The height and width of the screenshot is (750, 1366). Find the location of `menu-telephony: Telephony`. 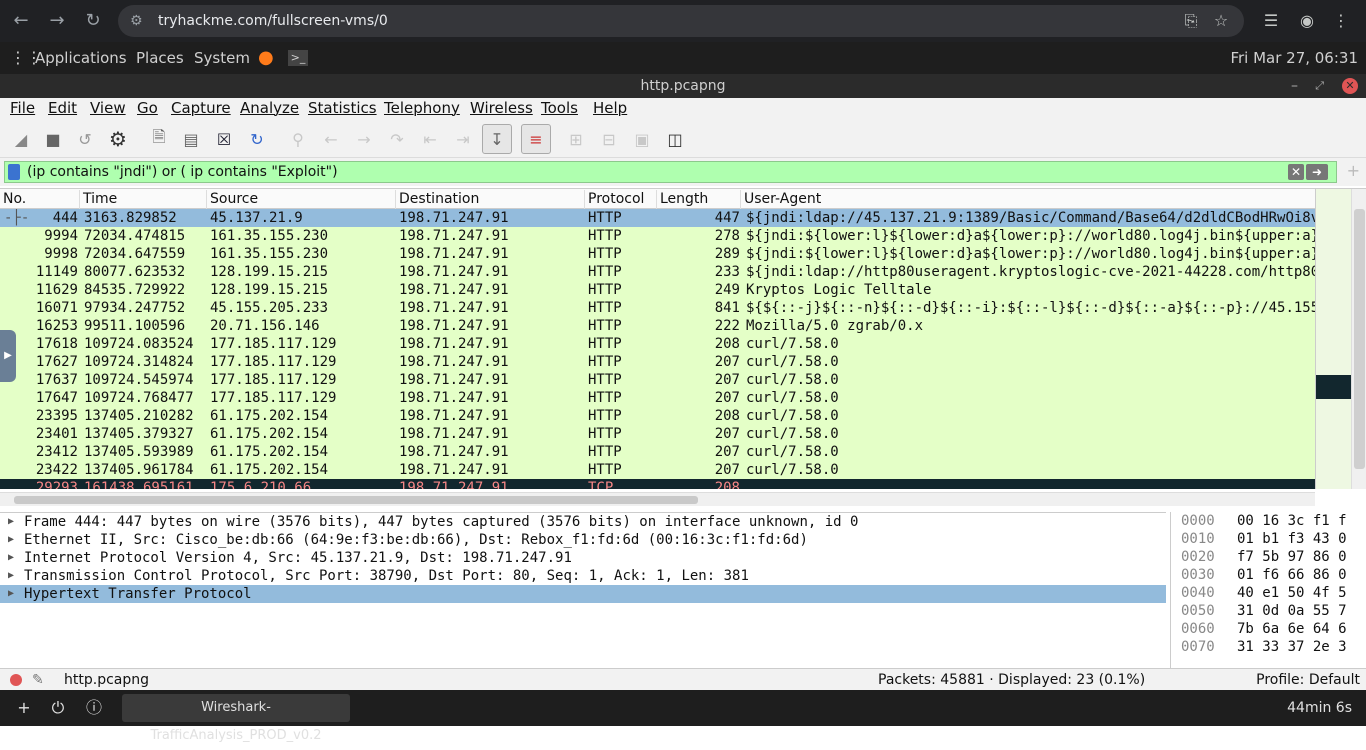

menu-telephony: Telephony is located at coordinates (422, 108).